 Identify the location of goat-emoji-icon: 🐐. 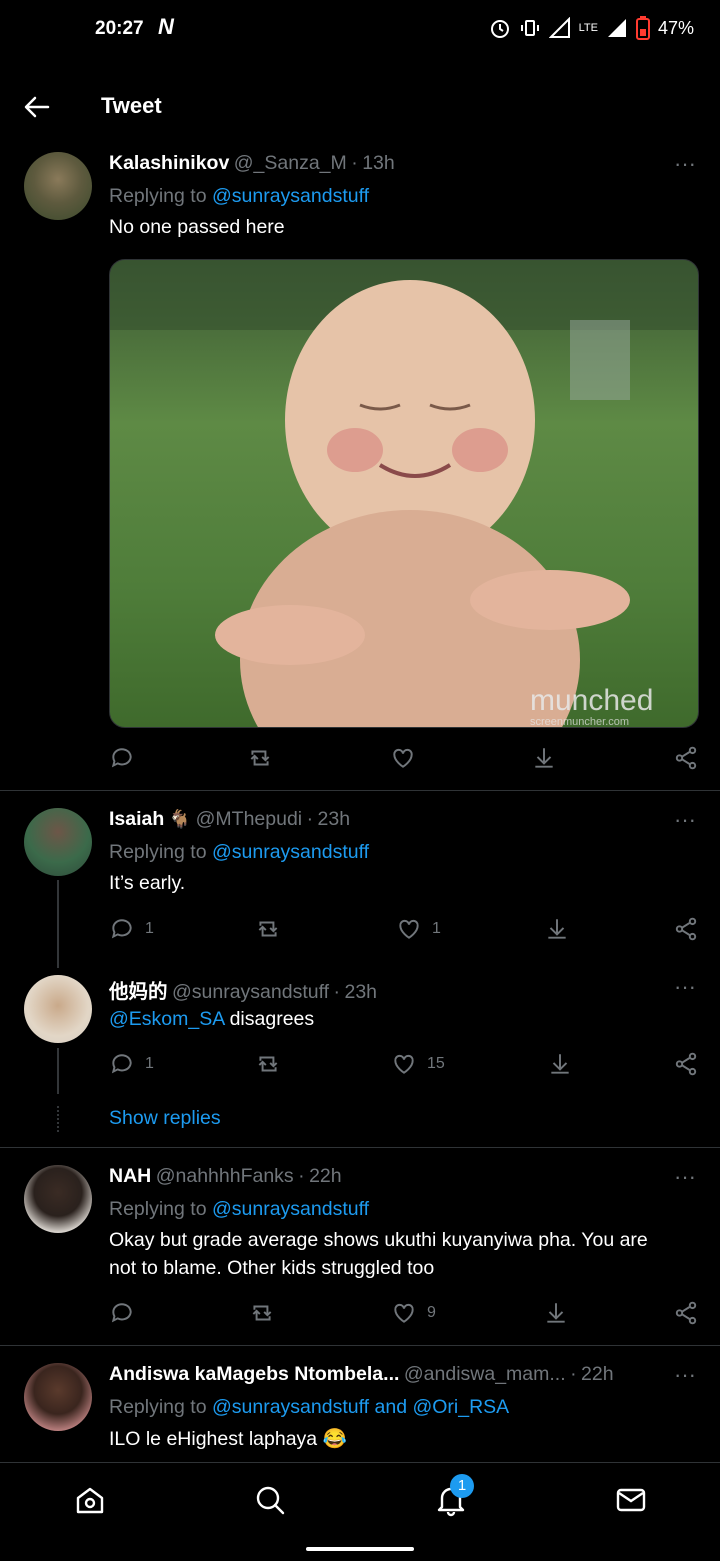
(180, 819).